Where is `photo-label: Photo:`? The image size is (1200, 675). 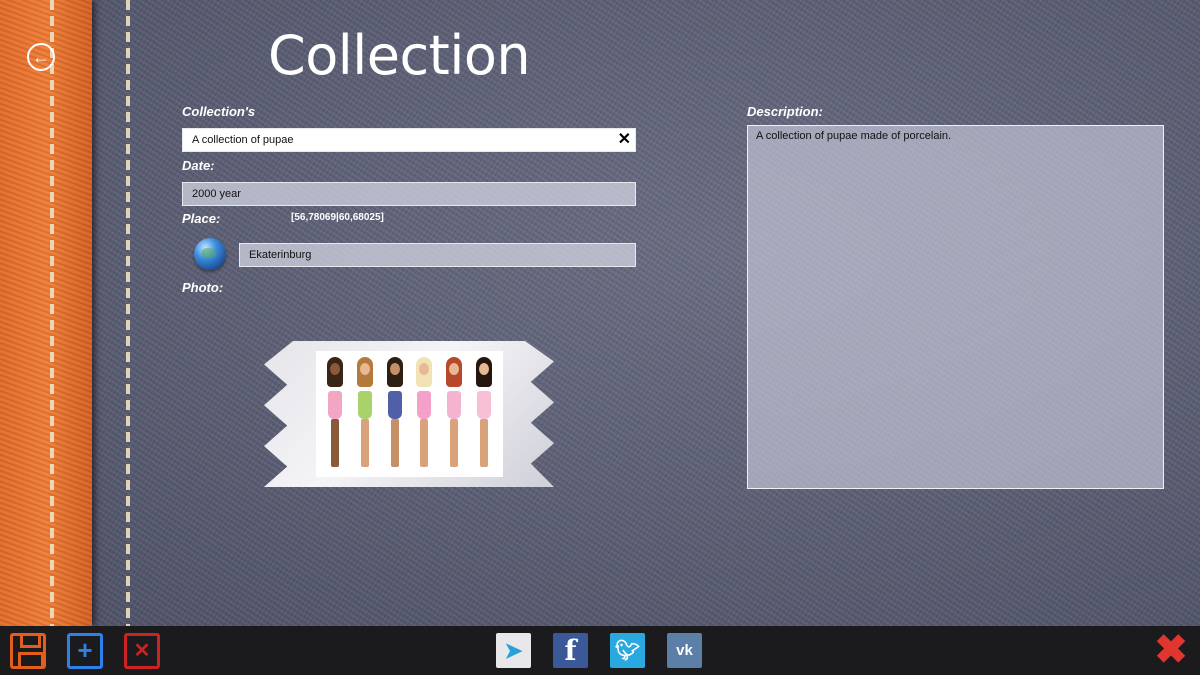 photo-label: Photo: is located at coordinates (203, 287).